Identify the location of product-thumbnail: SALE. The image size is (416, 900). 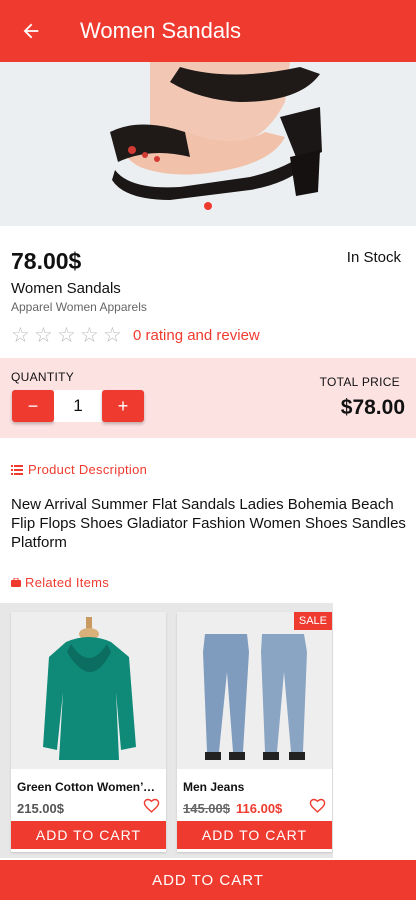
(254, 690).